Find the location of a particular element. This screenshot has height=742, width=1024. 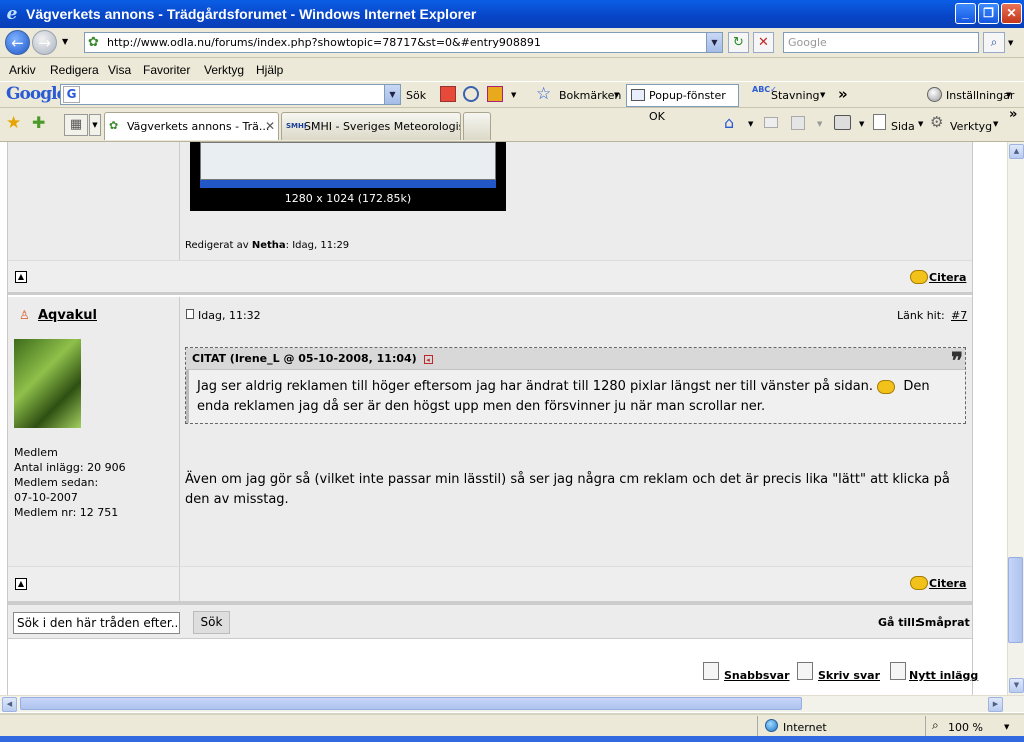

author-cell: ♙ Aqvakul is located at coordinates (93, 315).